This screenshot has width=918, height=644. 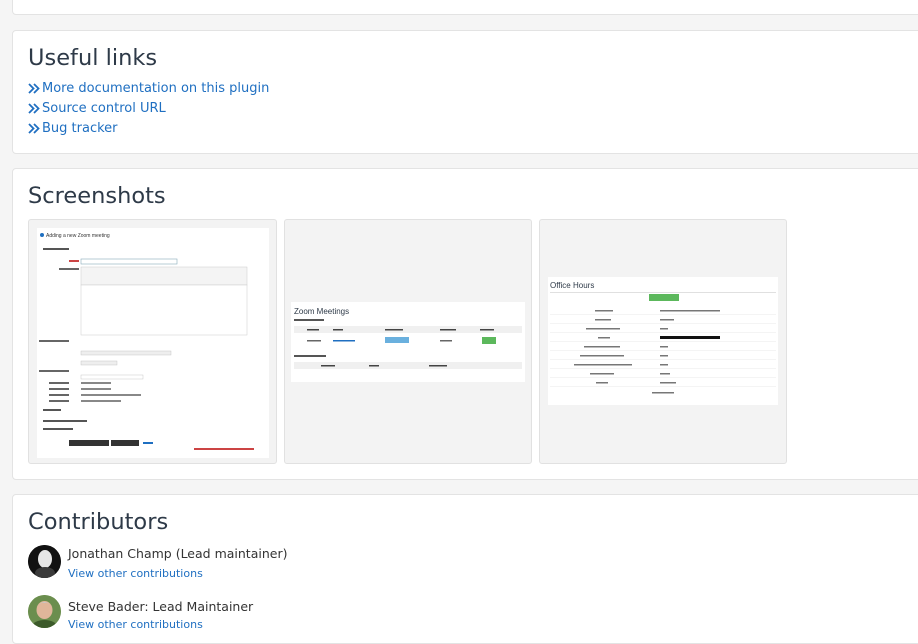 I want to click on screenshot-thumbnail-1: Adding a new Zoom meeting, so click(x=152, y=341).